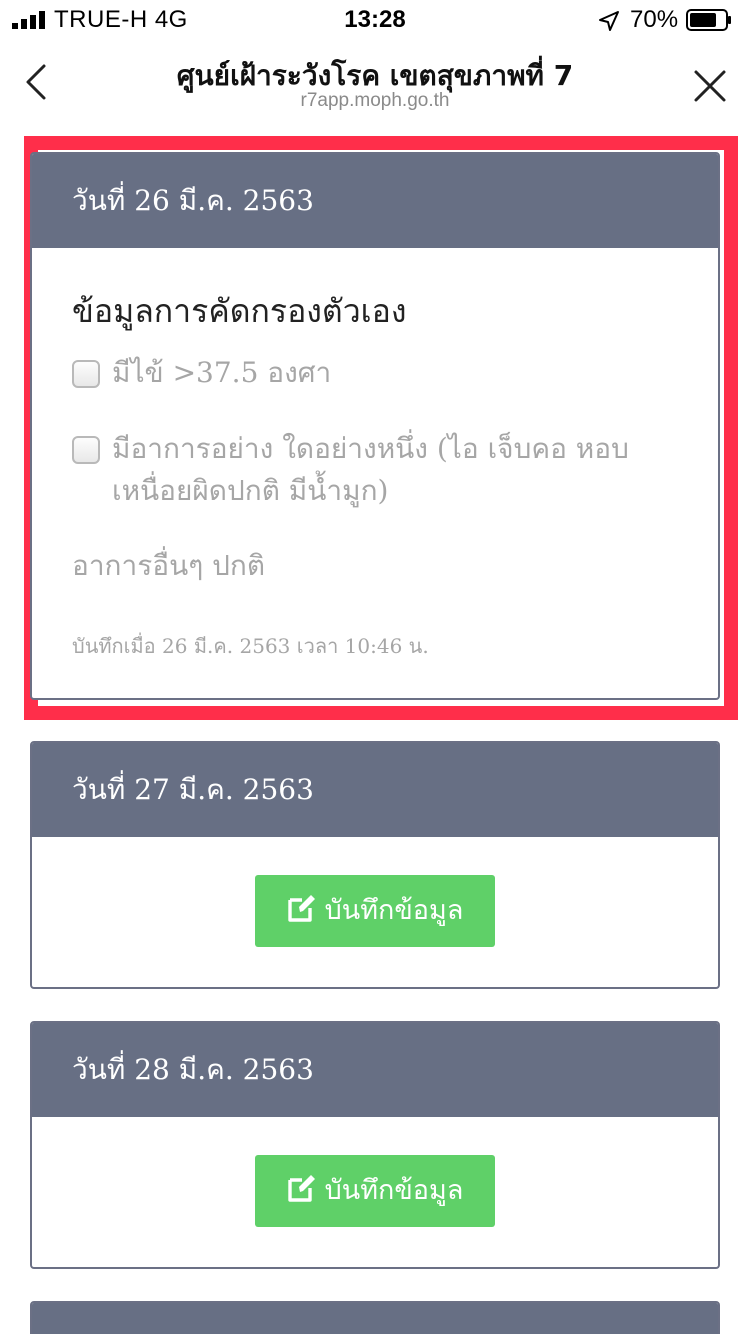  Describe the element at coordinates (37, 82) in the screenshot. I see `back-chevron-icon` at that location.